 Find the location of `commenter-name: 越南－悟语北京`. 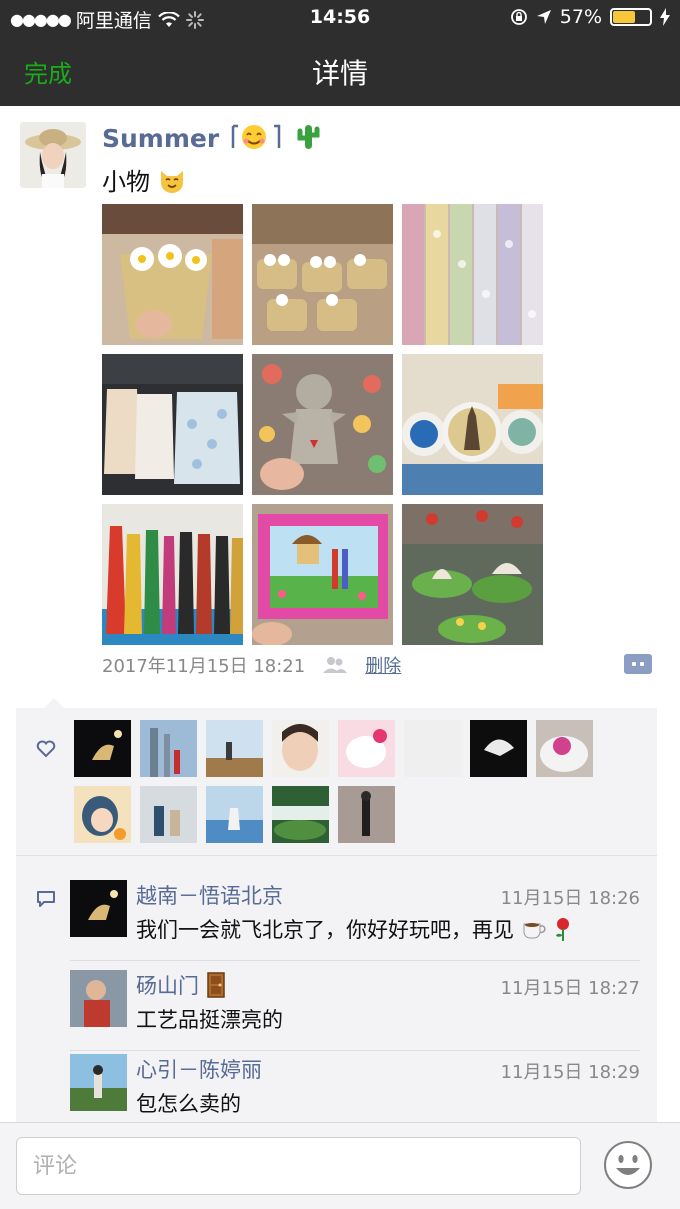

commenter-name: 越南－悟语北京 is located at coordinates (209, 895).